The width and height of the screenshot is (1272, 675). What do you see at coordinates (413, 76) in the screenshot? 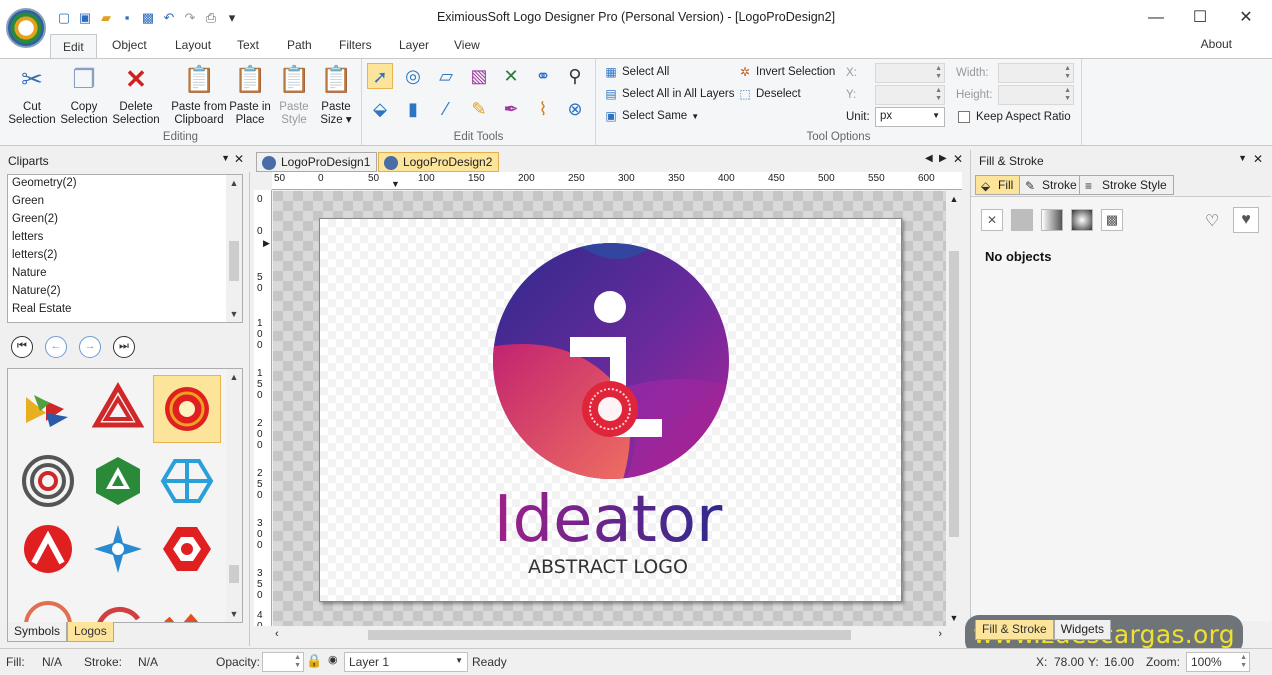
I see `shapes-icon: ◎` at bounding box center [413, 76].